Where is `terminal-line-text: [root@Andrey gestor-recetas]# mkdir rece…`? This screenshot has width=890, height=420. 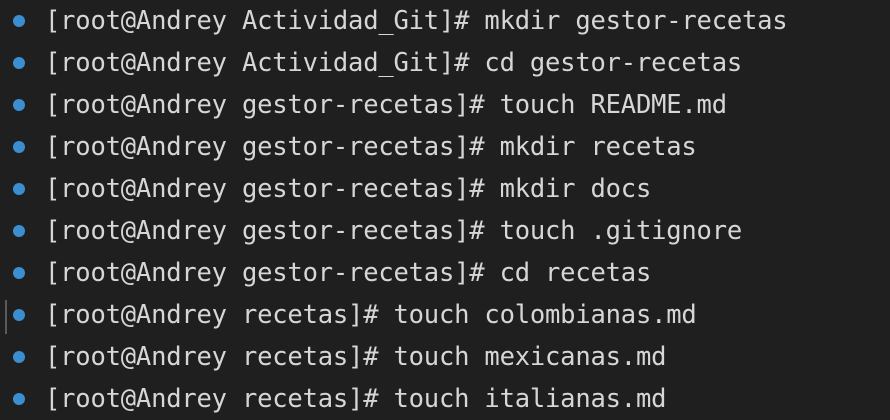
terminal-line-text: [root@Andrey gestor-recetas]# mkdir rece… is located at coordinates (371, 147).